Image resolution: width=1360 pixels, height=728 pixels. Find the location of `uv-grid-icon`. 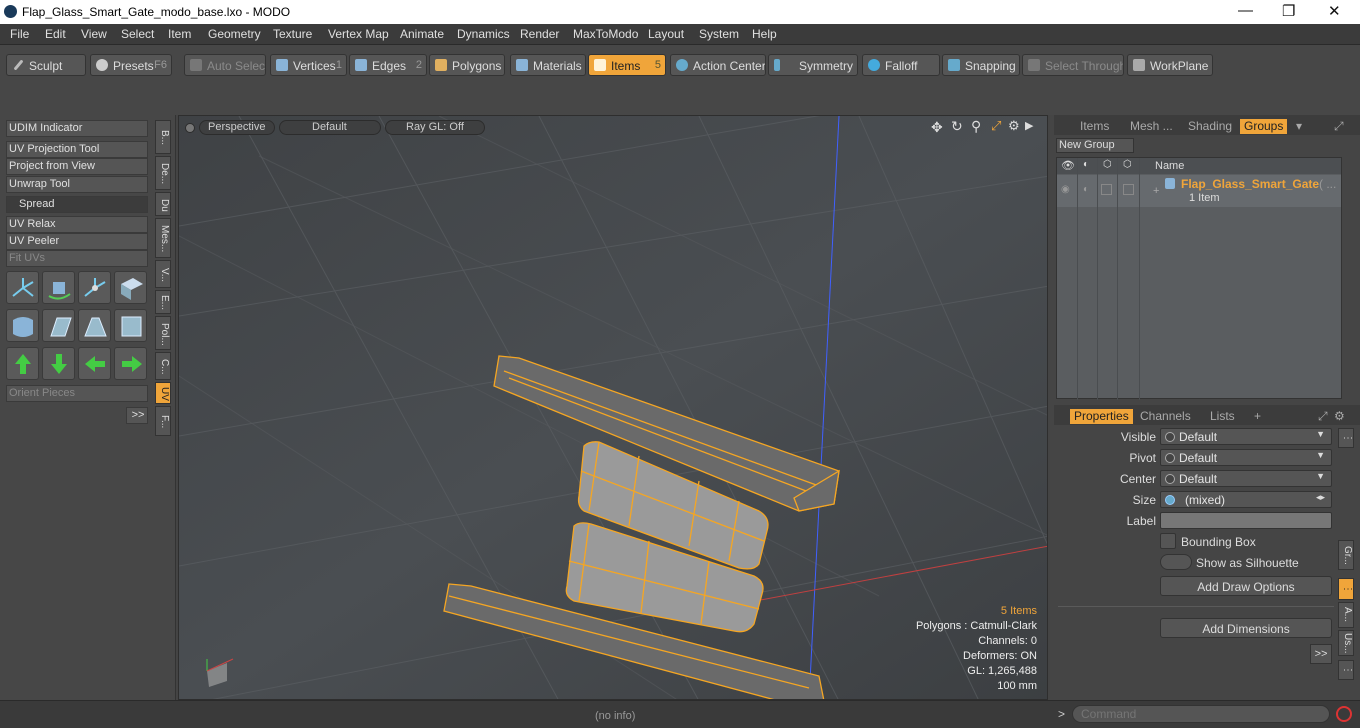

uv-grid-icon is located at coordinates (58, 325).